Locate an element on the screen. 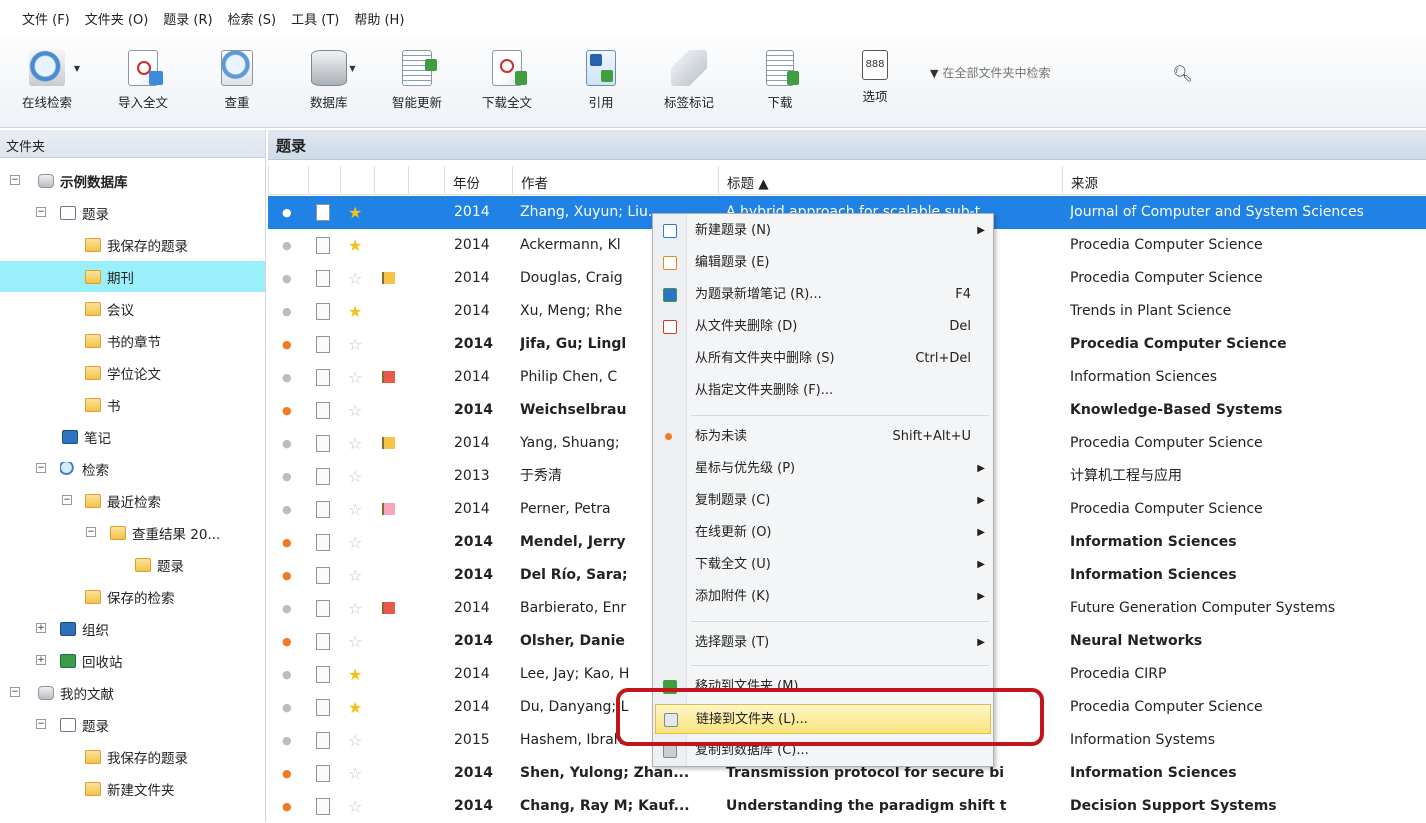 This screenshot has width=1426, height=823. import-fulltext-button: 导入全文 is located at coordinates (143, 80).